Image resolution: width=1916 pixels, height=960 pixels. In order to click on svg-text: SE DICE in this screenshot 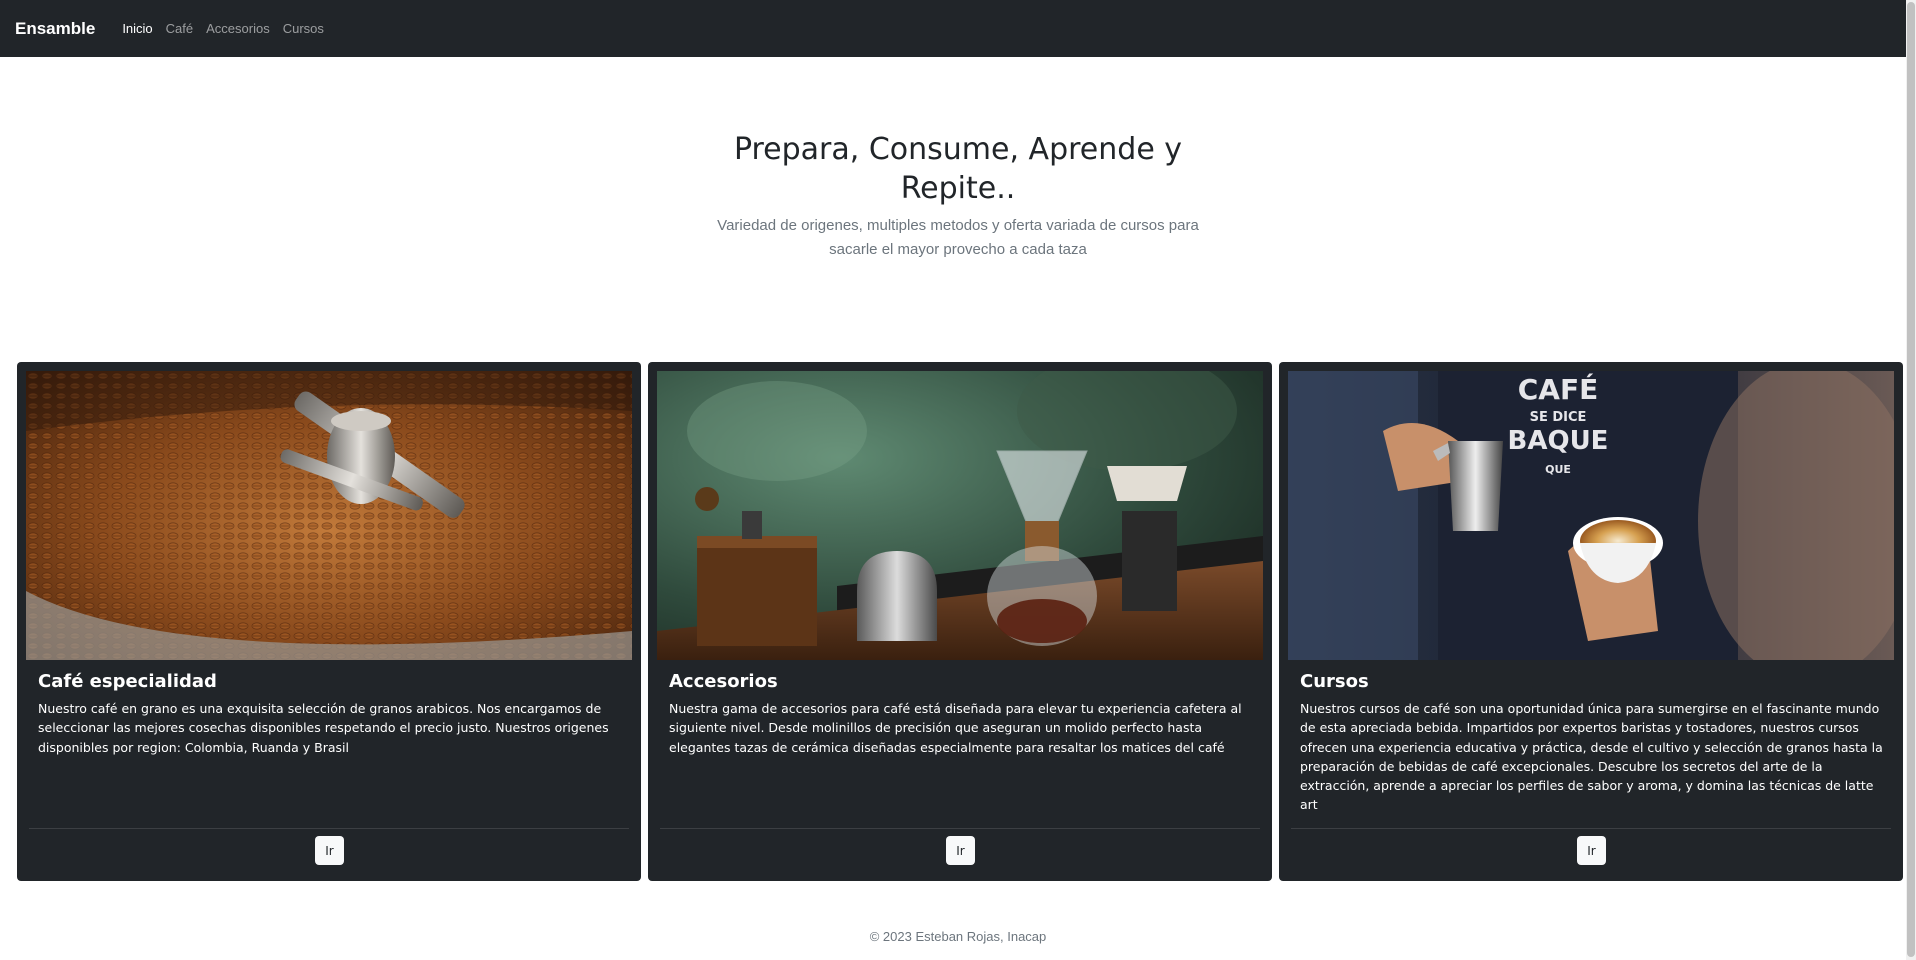, I will do `click(1558, 417)`.